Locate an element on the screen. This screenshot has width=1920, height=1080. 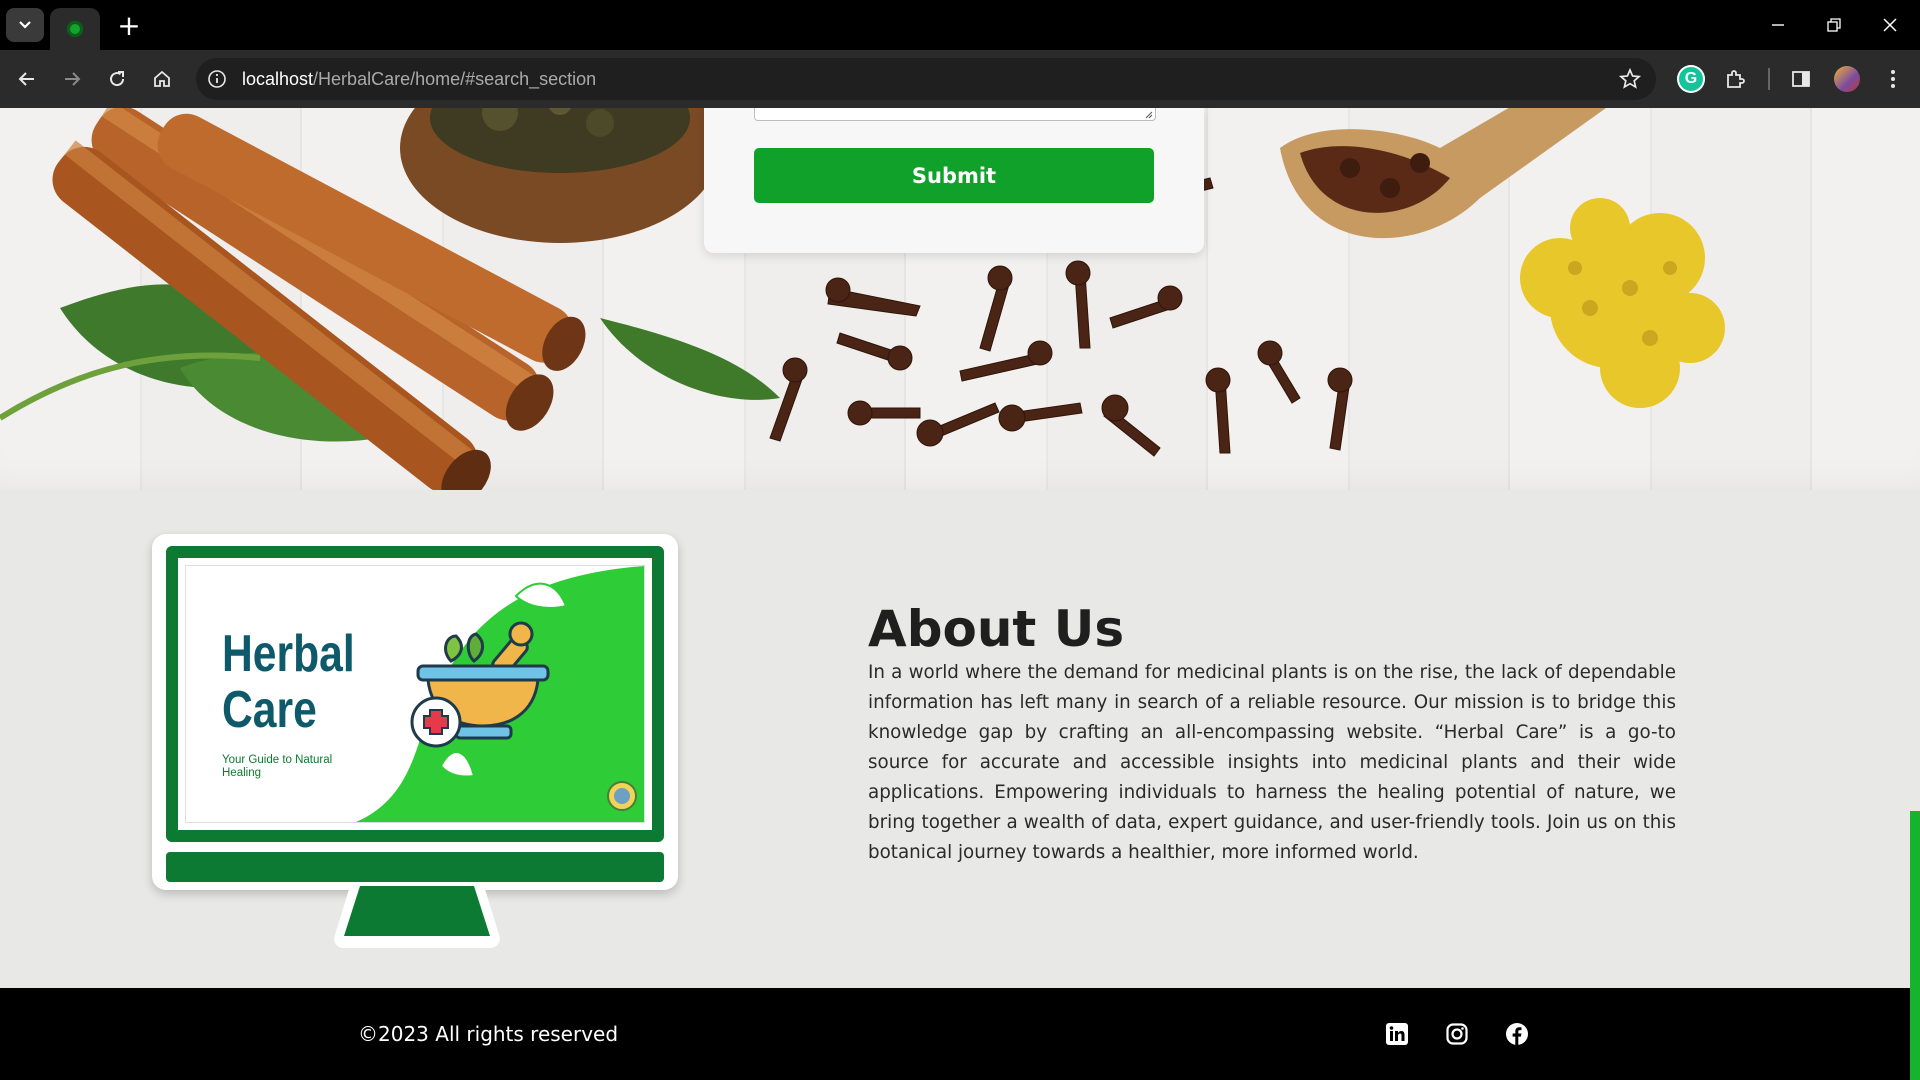
side-panel-button is located at coordinates (1801, 79).